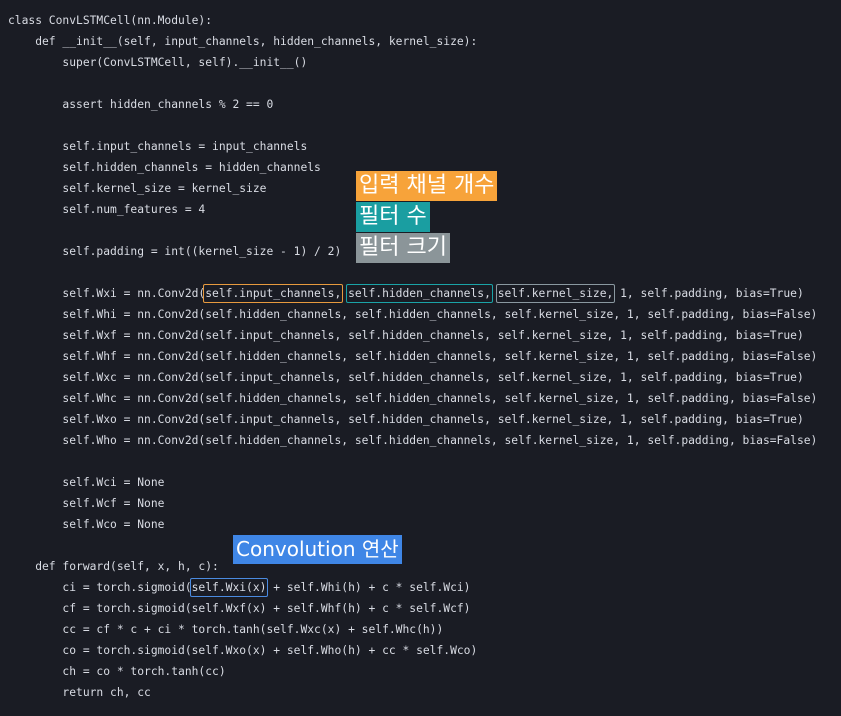 The height and width of the screenshot is (716, 841). Describe the element at coordinates (141, 104) in the screenshot. I see `code-line: assert hidden_channels % 2 == 0` at that location.